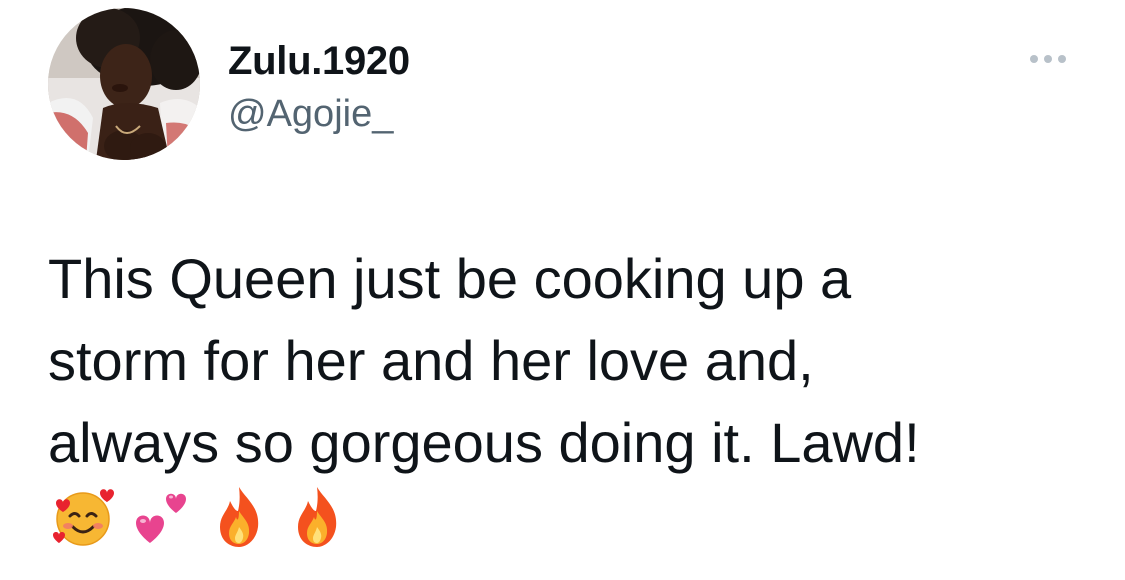  I want to click on emoji-row, so click(204, 516).